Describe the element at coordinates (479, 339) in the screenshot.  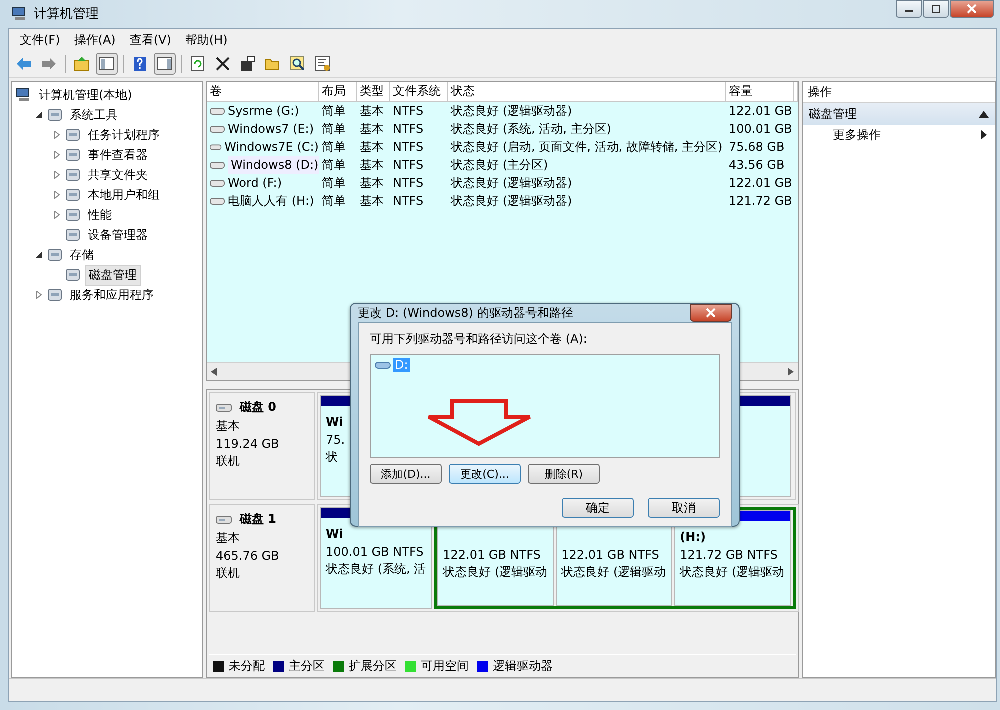
I see `dialog-prompt: 可用下列驱动器号和路径访问这个卷 (A):` at that location.